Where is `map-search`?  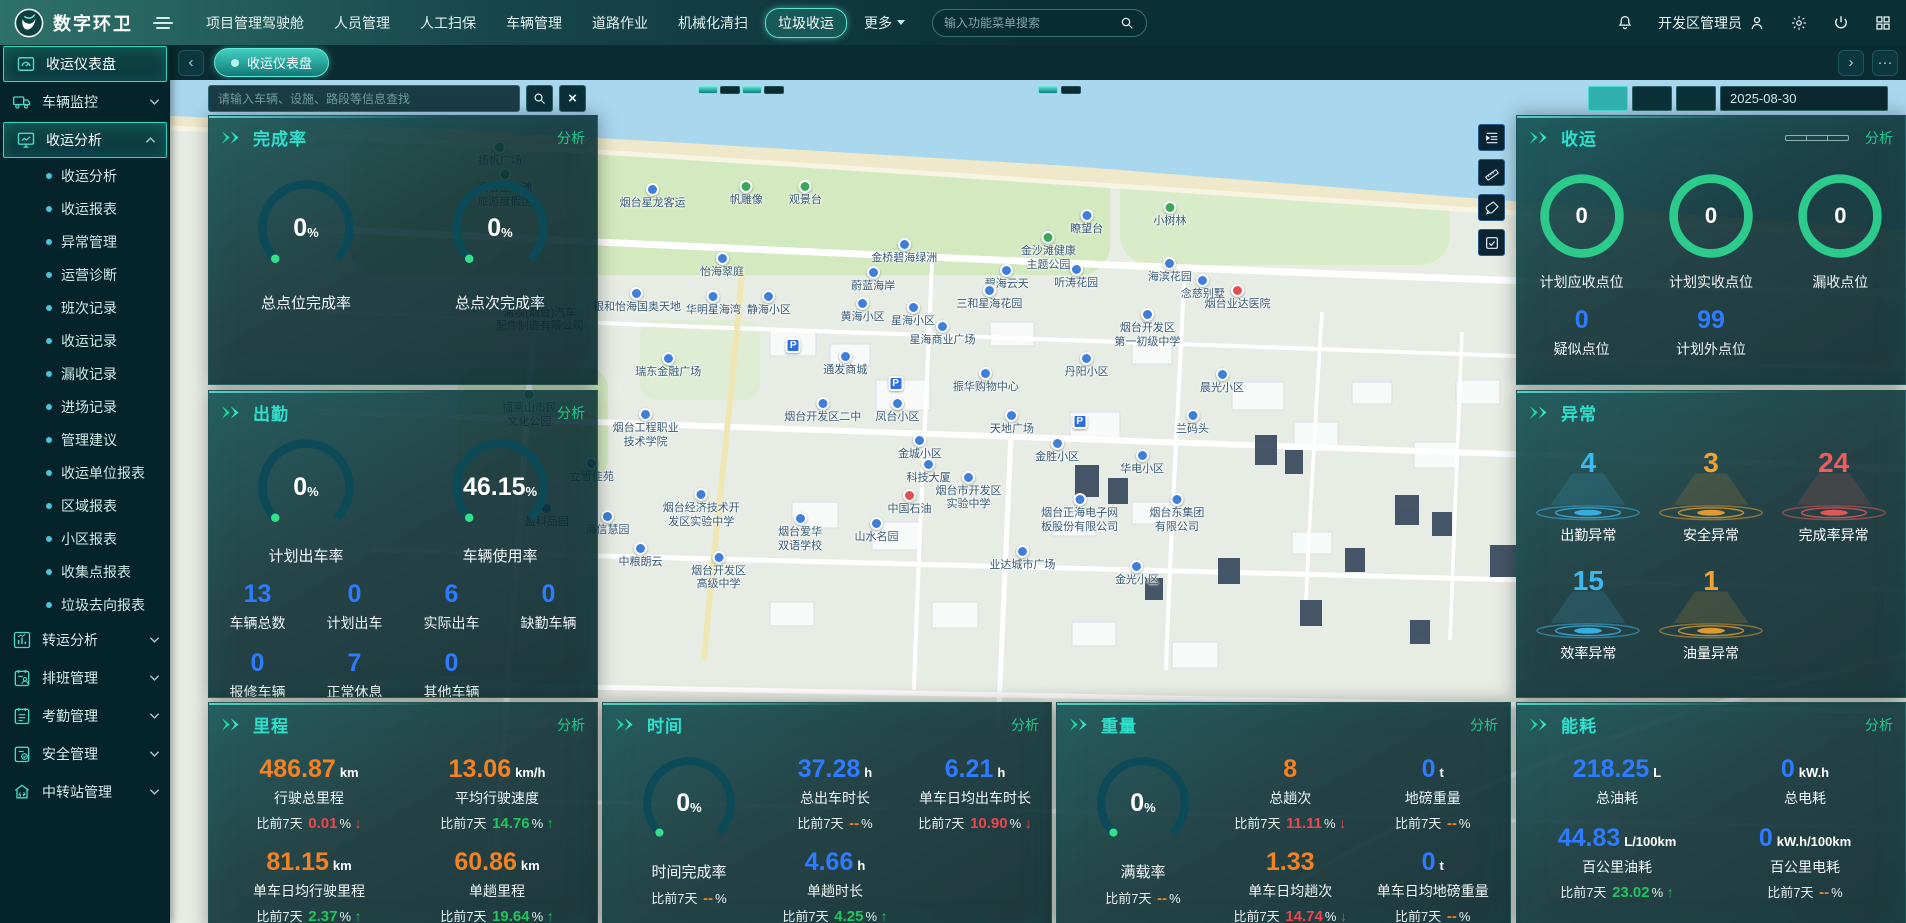
map-search is located at coordinates (364, 98).